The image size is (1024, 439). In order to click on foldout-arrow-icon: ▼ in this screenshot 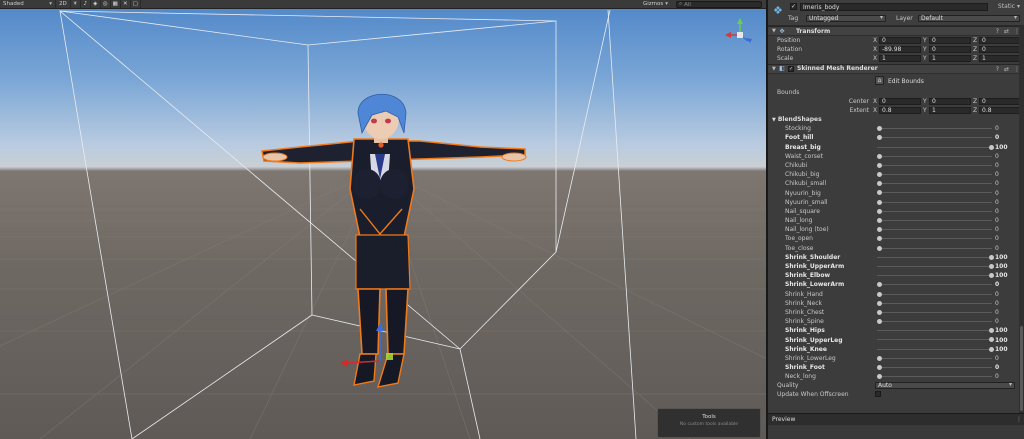, I will do `click(774, 120)`.